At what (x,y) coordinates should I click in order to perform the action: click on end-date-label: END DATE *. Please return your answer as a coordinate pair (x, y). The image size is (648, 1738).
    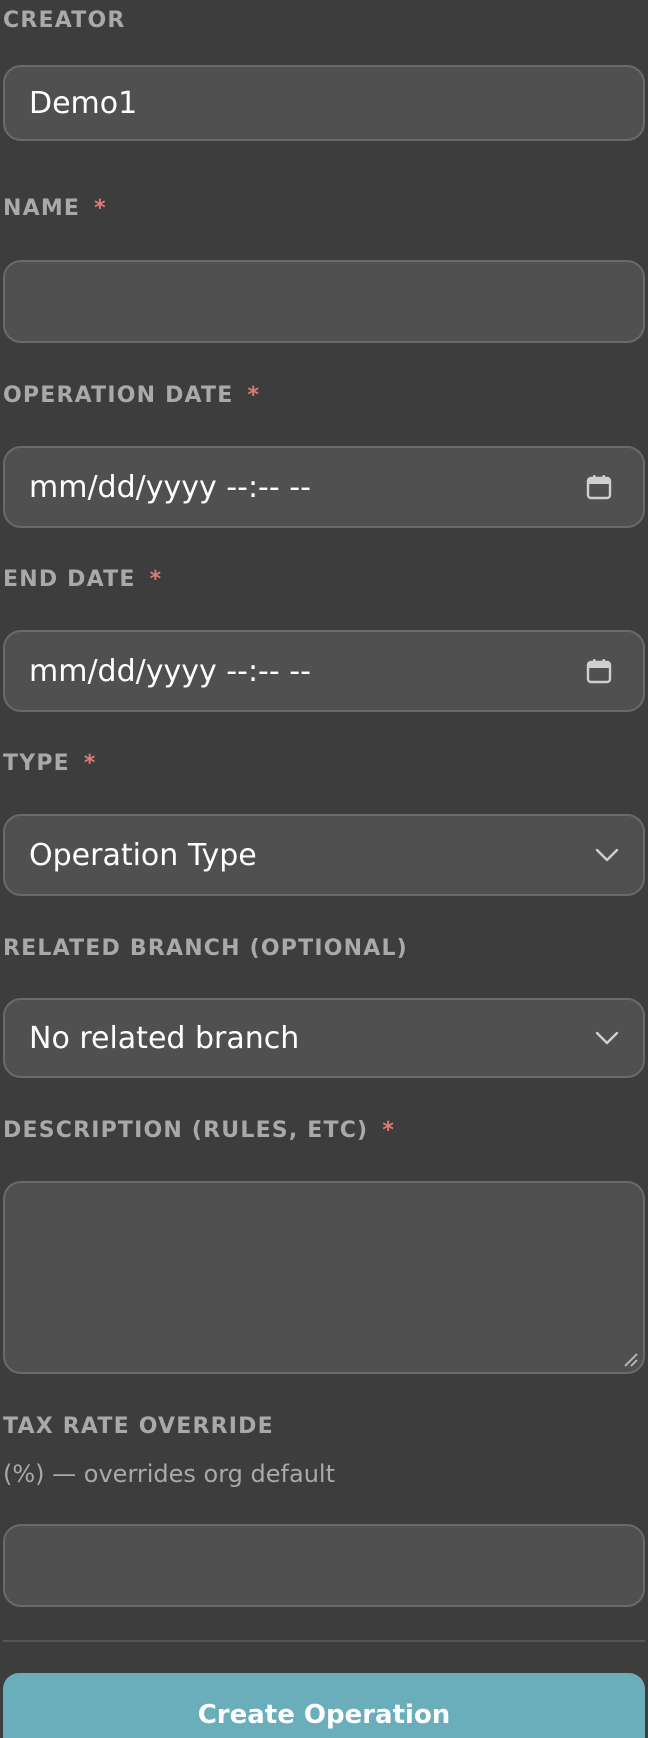
    Looking at the image, I should click on (82, 580).